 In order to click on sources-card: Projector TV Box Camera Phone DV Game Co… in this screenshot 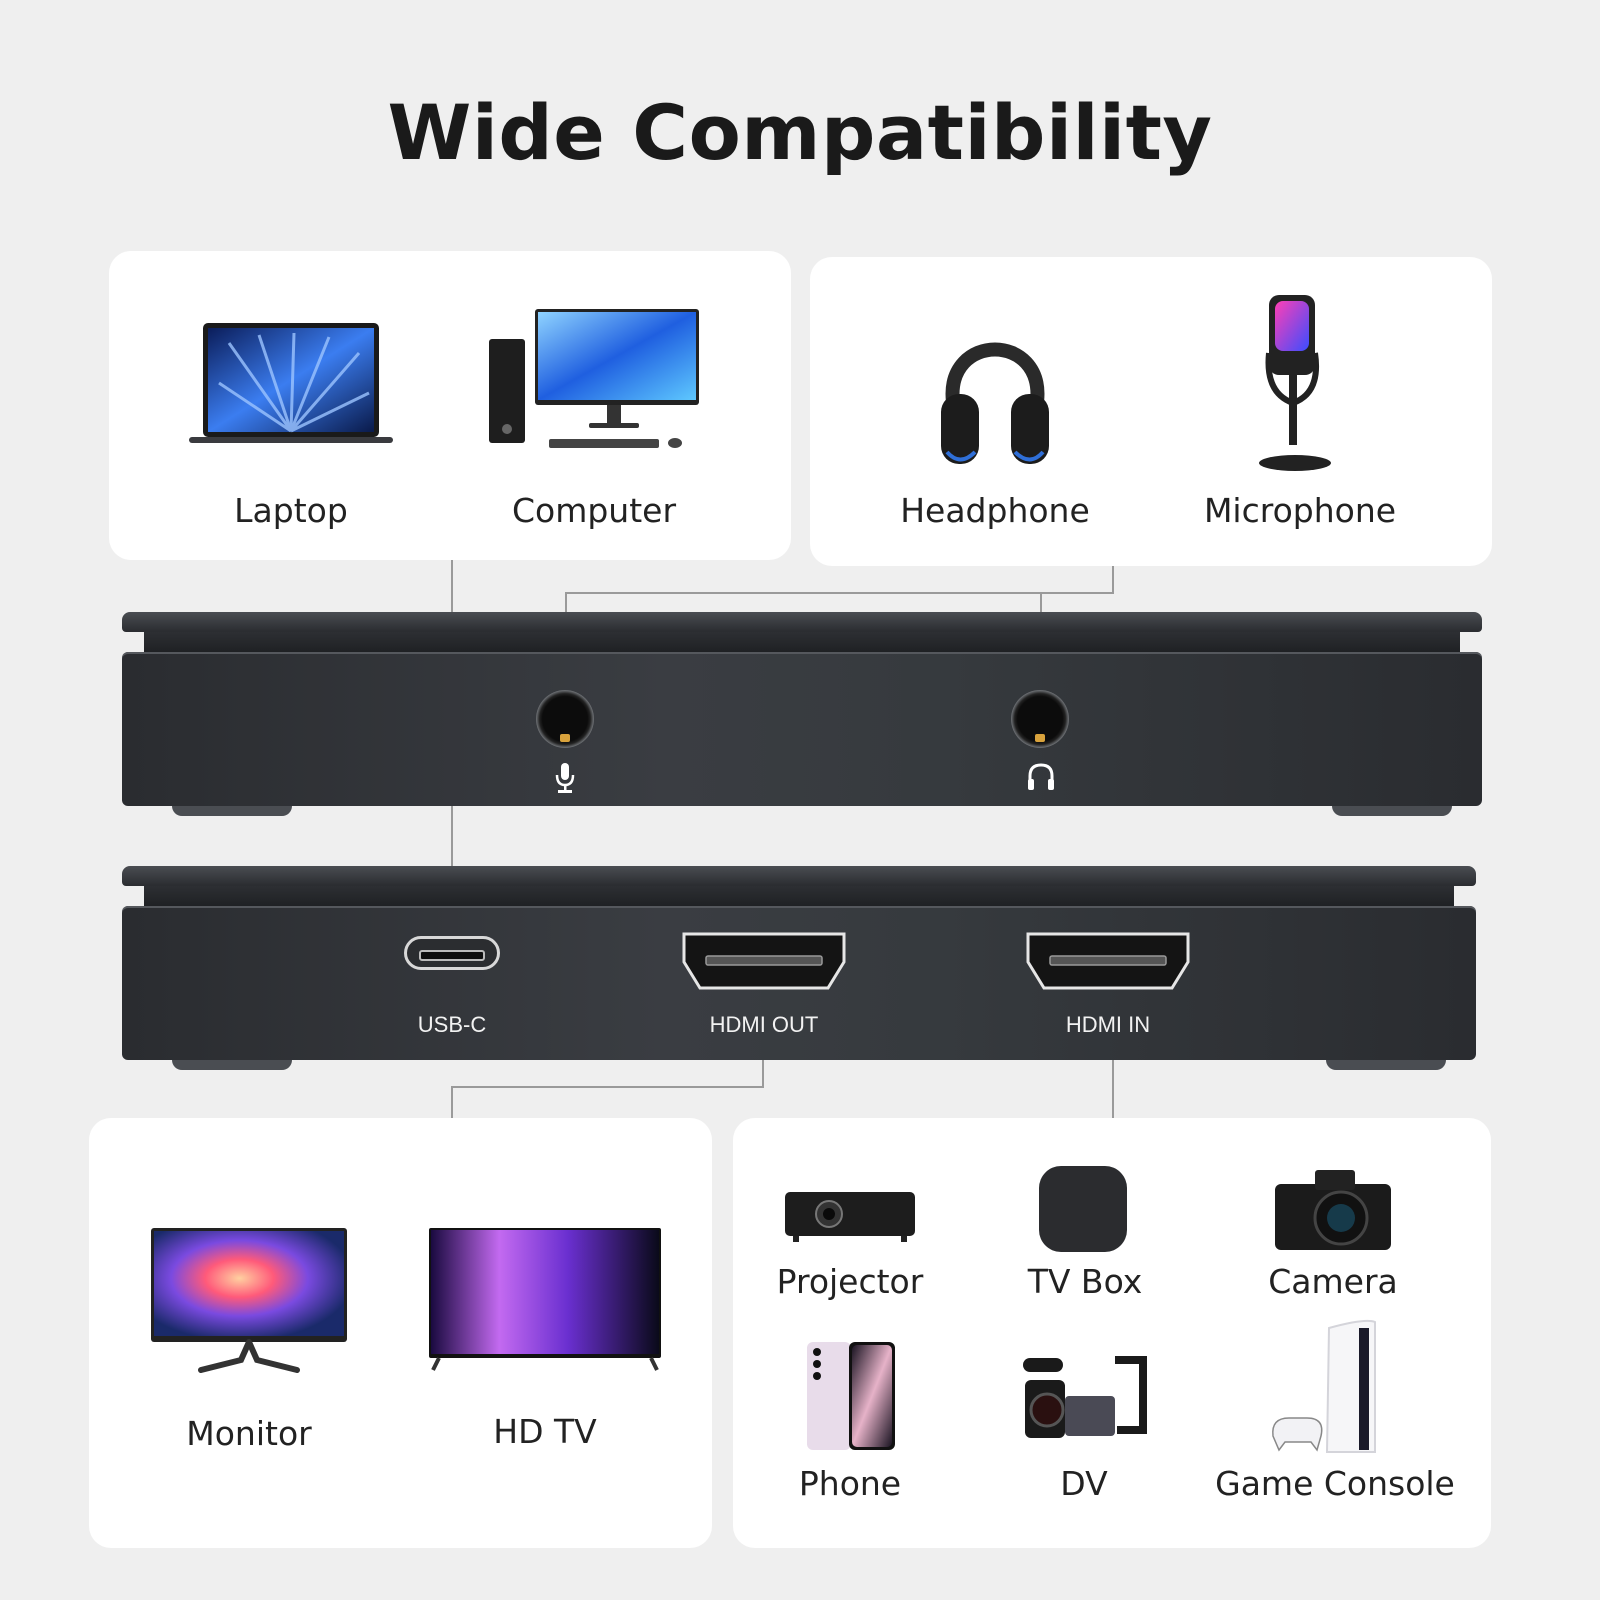, I will do `click(1112, 1333)`.